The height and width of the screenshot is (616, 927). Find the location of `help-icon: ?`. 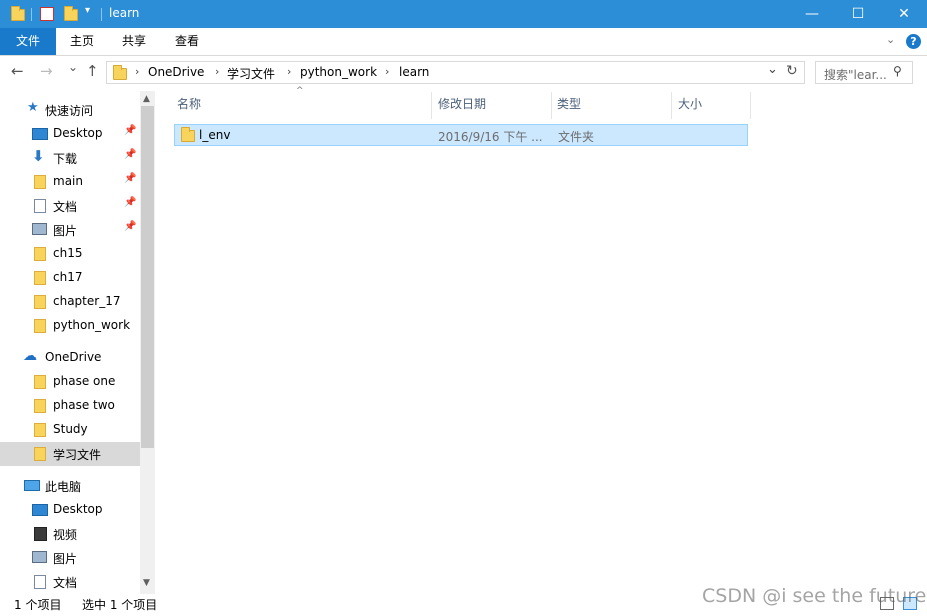

help-icon: ? is located at coordinates (913, 41).